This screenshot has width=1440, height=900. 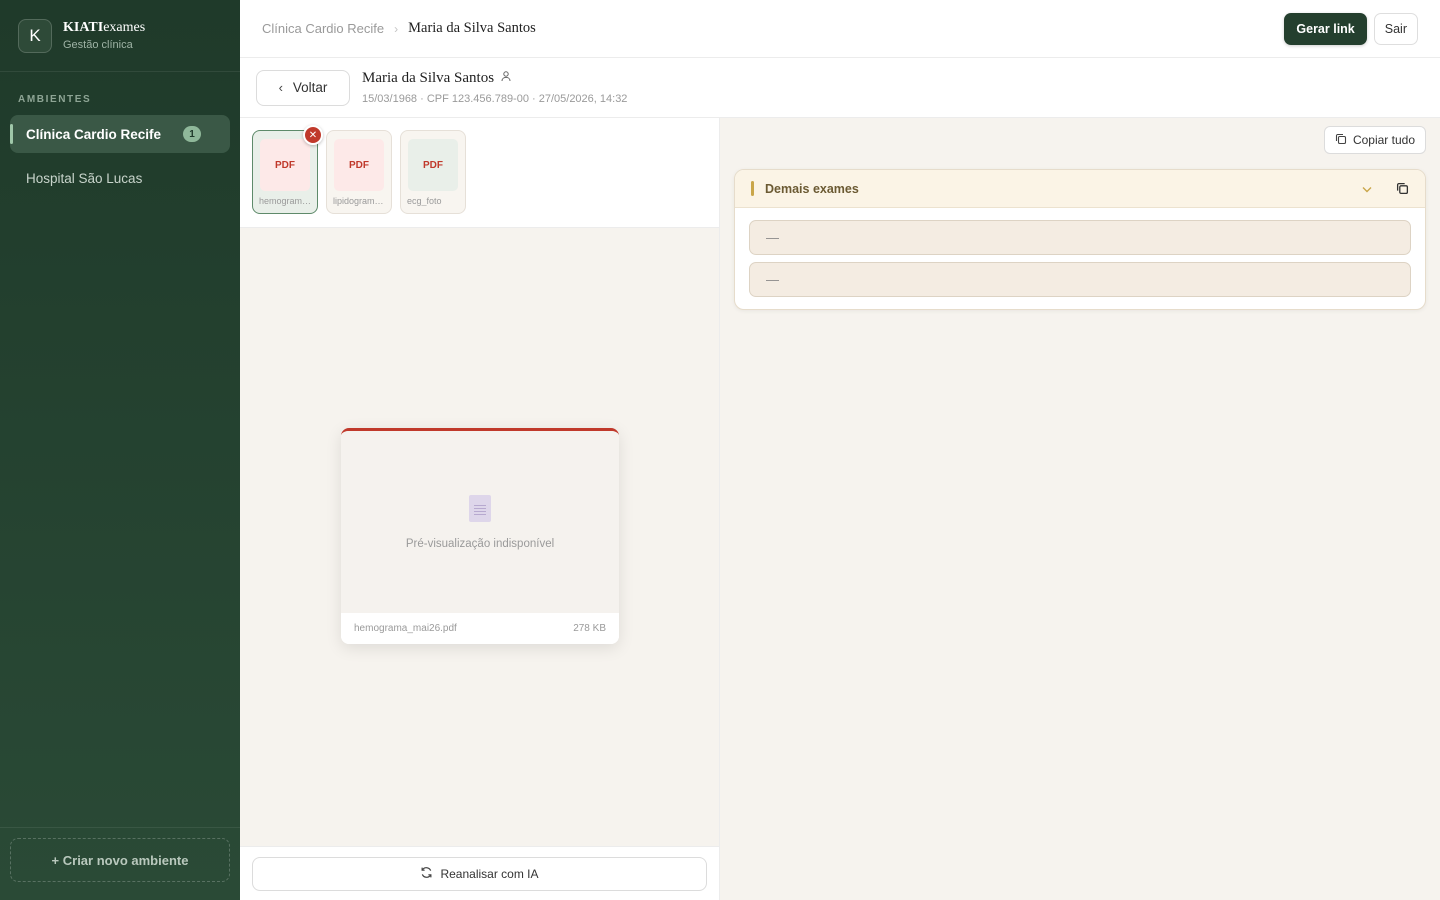 I want to click on file-thumbnail: PDF ecg_foto, so click(x=433, y=172).